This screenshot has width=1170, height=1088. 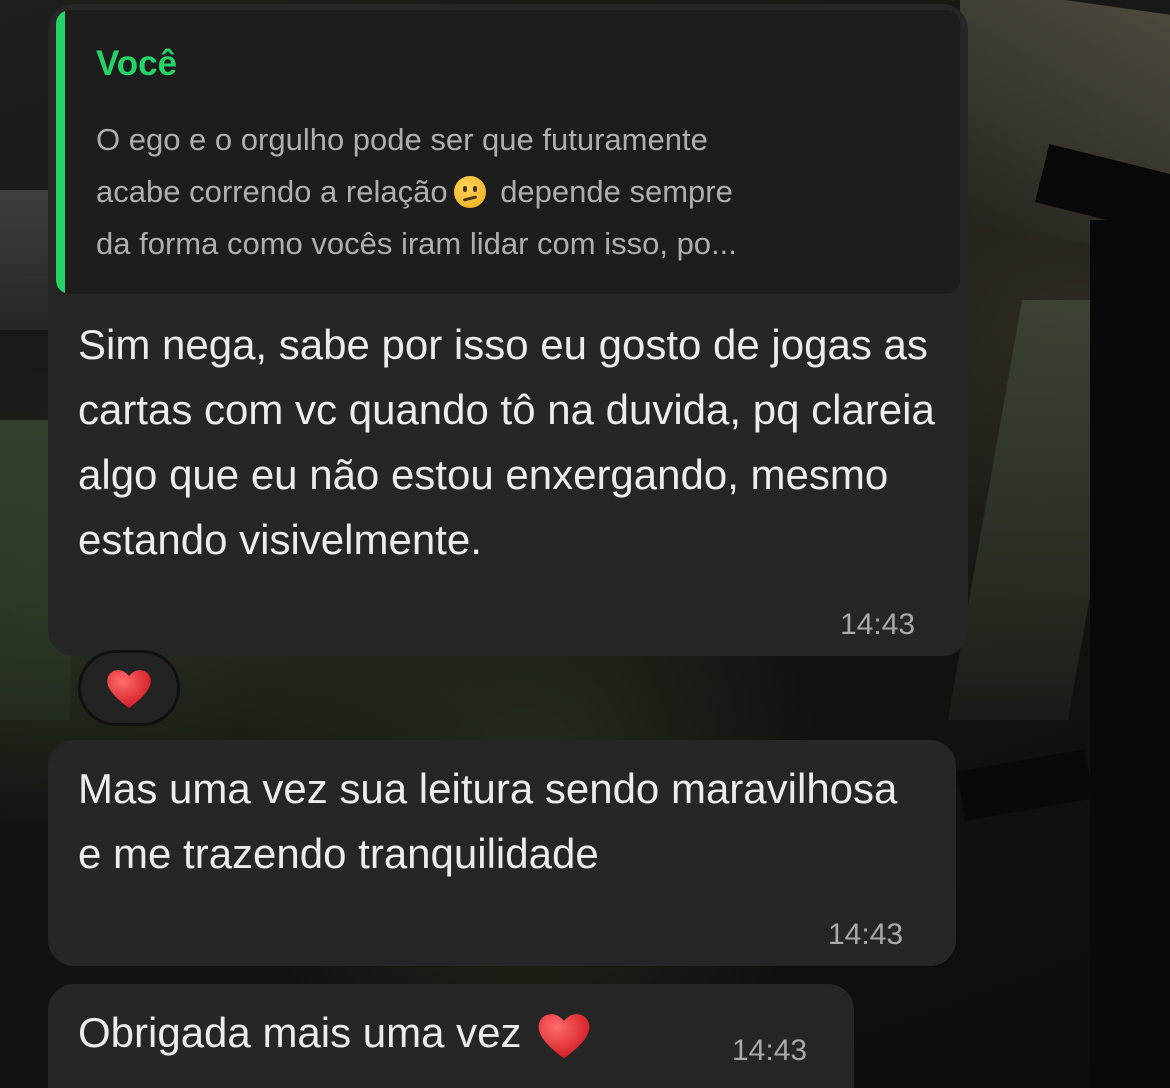 I want to click on face-with-diagonal-mouth-icon, so click(x=469, y=192).